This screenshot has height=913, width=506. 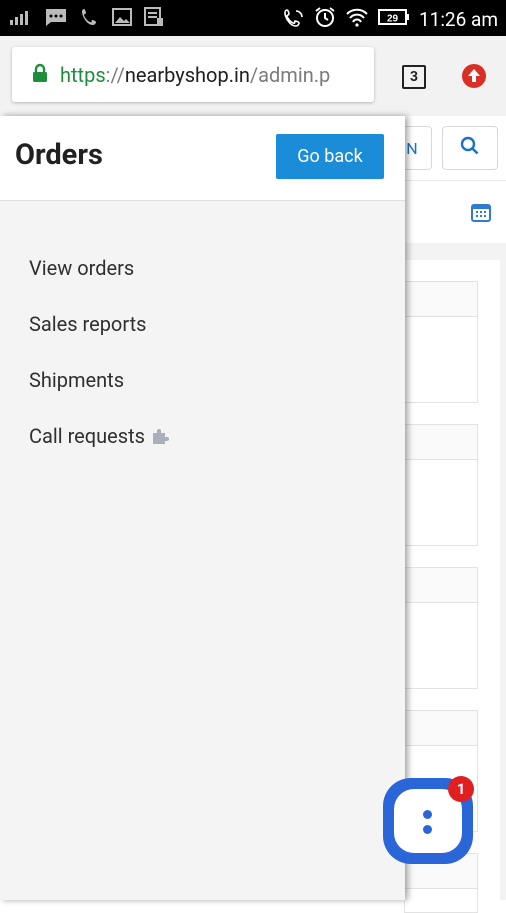 I want to click on search-icon, so click(x=470, y=148).